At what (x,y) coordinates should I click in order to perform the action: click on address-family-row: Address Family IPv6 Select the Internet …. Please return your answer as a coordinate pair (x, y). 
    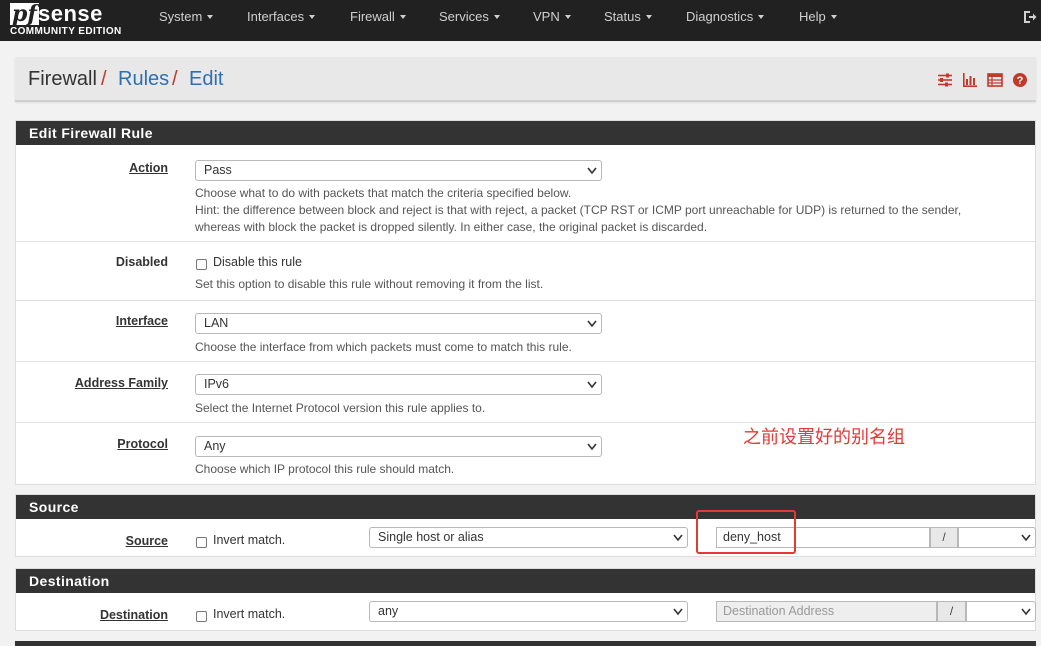
    Looking at the image, I should click on (525, 392).